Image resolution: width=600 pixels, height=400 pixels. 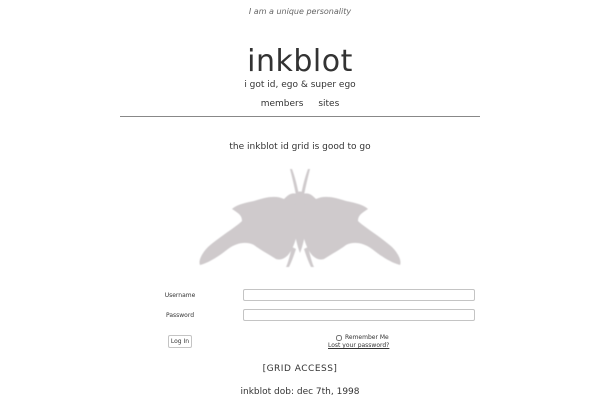 I want to click on lost-password-link: Lost your password?, so click(x=358, y=345).